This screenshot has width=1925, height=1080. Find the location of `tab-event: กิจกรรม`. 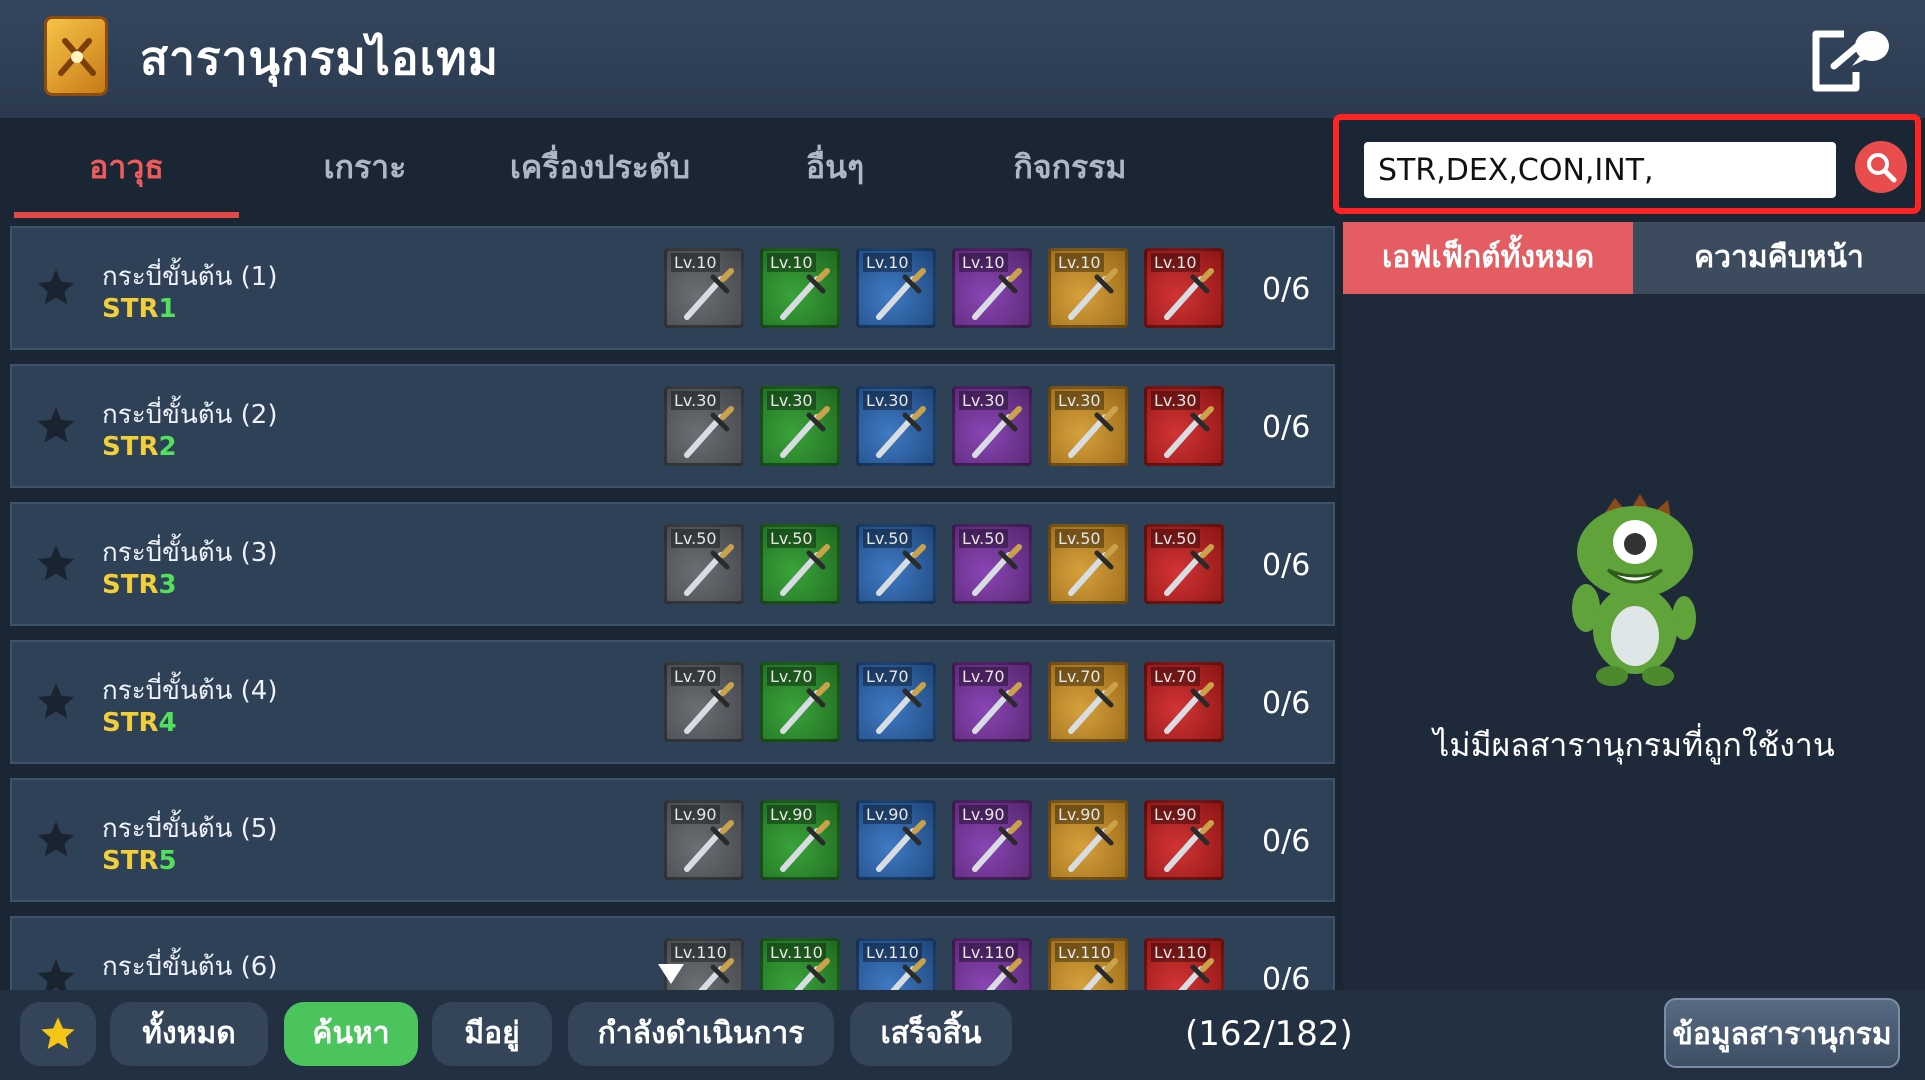

tab-event: กิจกรรม is located at coordinates (1070, 167).